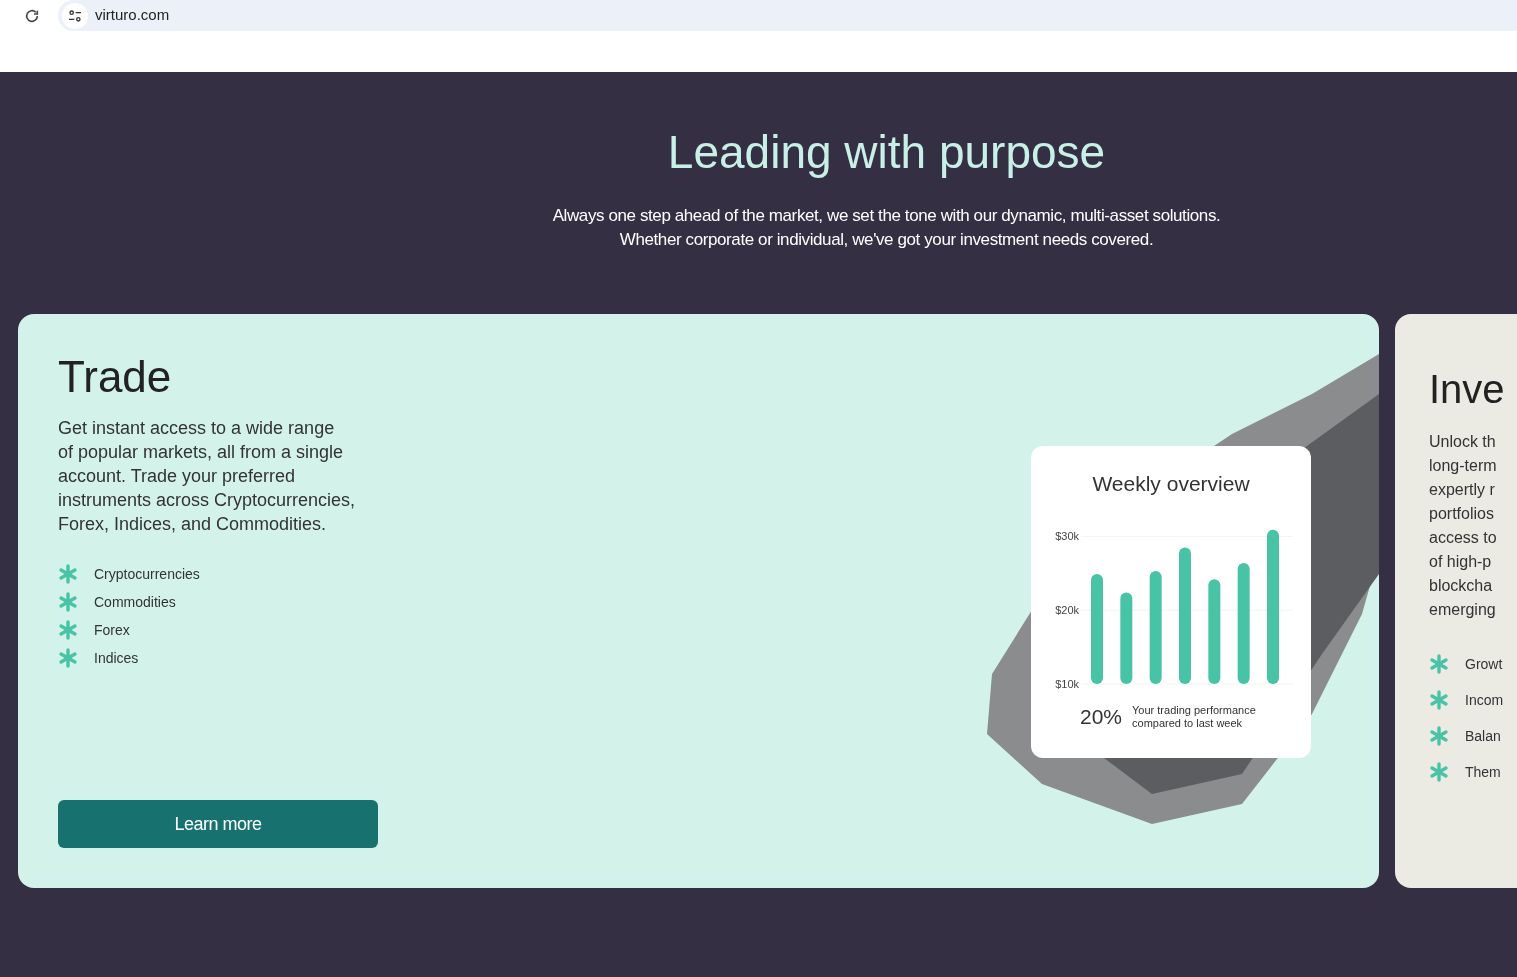 The image size is (1517, 977). I want to click on card-description: Unlock th long-term expertly r portfolios access to of high-p blockcha emerging, so click(1463, 526).